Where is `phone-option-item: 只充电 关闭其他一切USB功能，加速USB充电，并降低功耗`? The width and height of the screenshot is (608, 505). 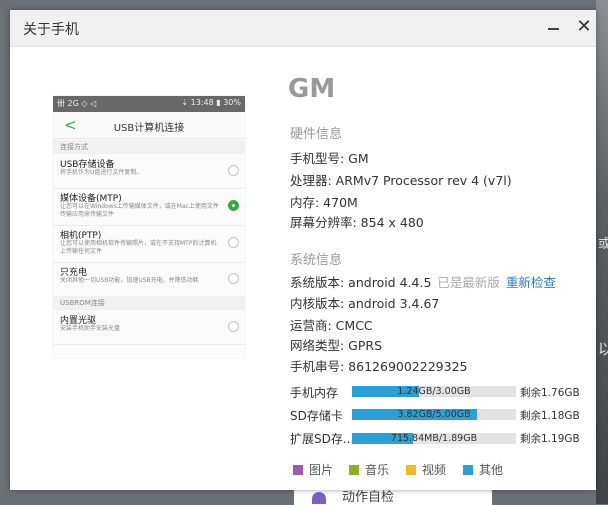 phone-option-item: 只充电 关闭其他一切USB功能，加速USB充电，并降低功耗 is located at coordinates (149, 279).